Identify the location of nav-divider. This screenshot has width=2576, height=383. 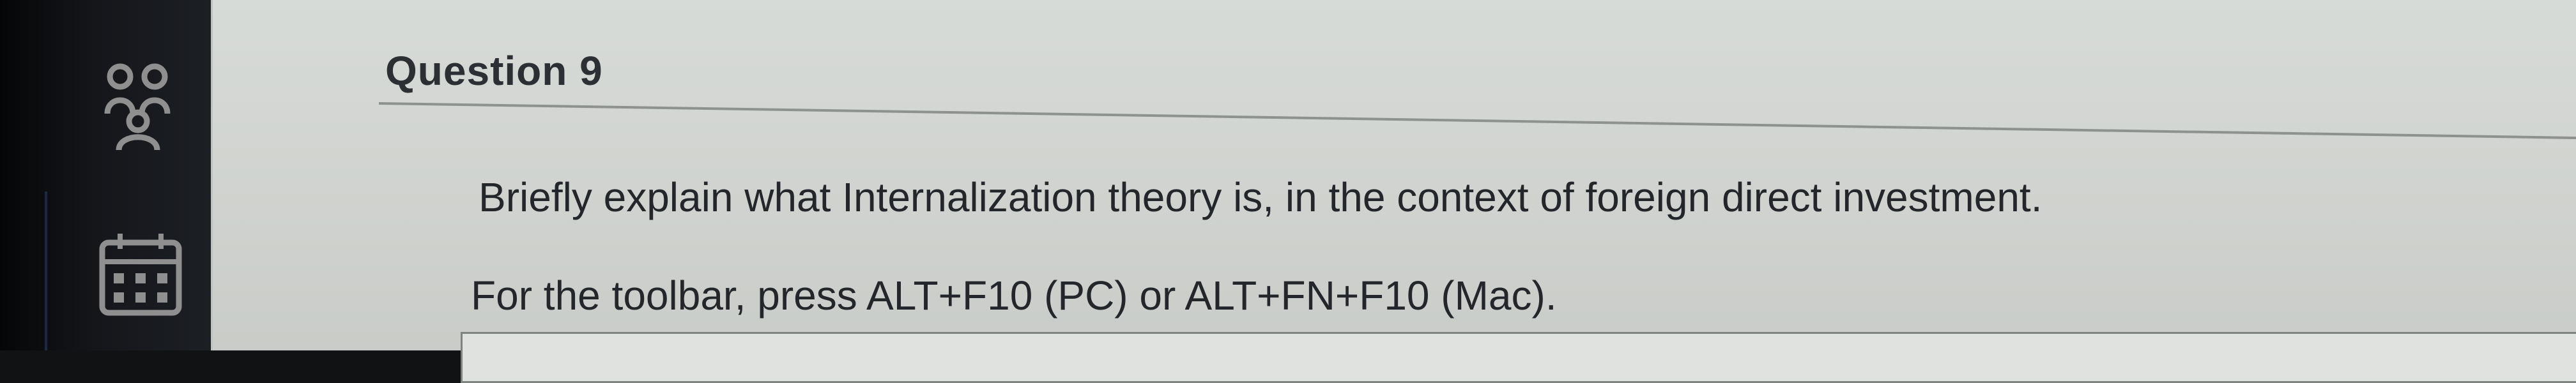
(46, 271).